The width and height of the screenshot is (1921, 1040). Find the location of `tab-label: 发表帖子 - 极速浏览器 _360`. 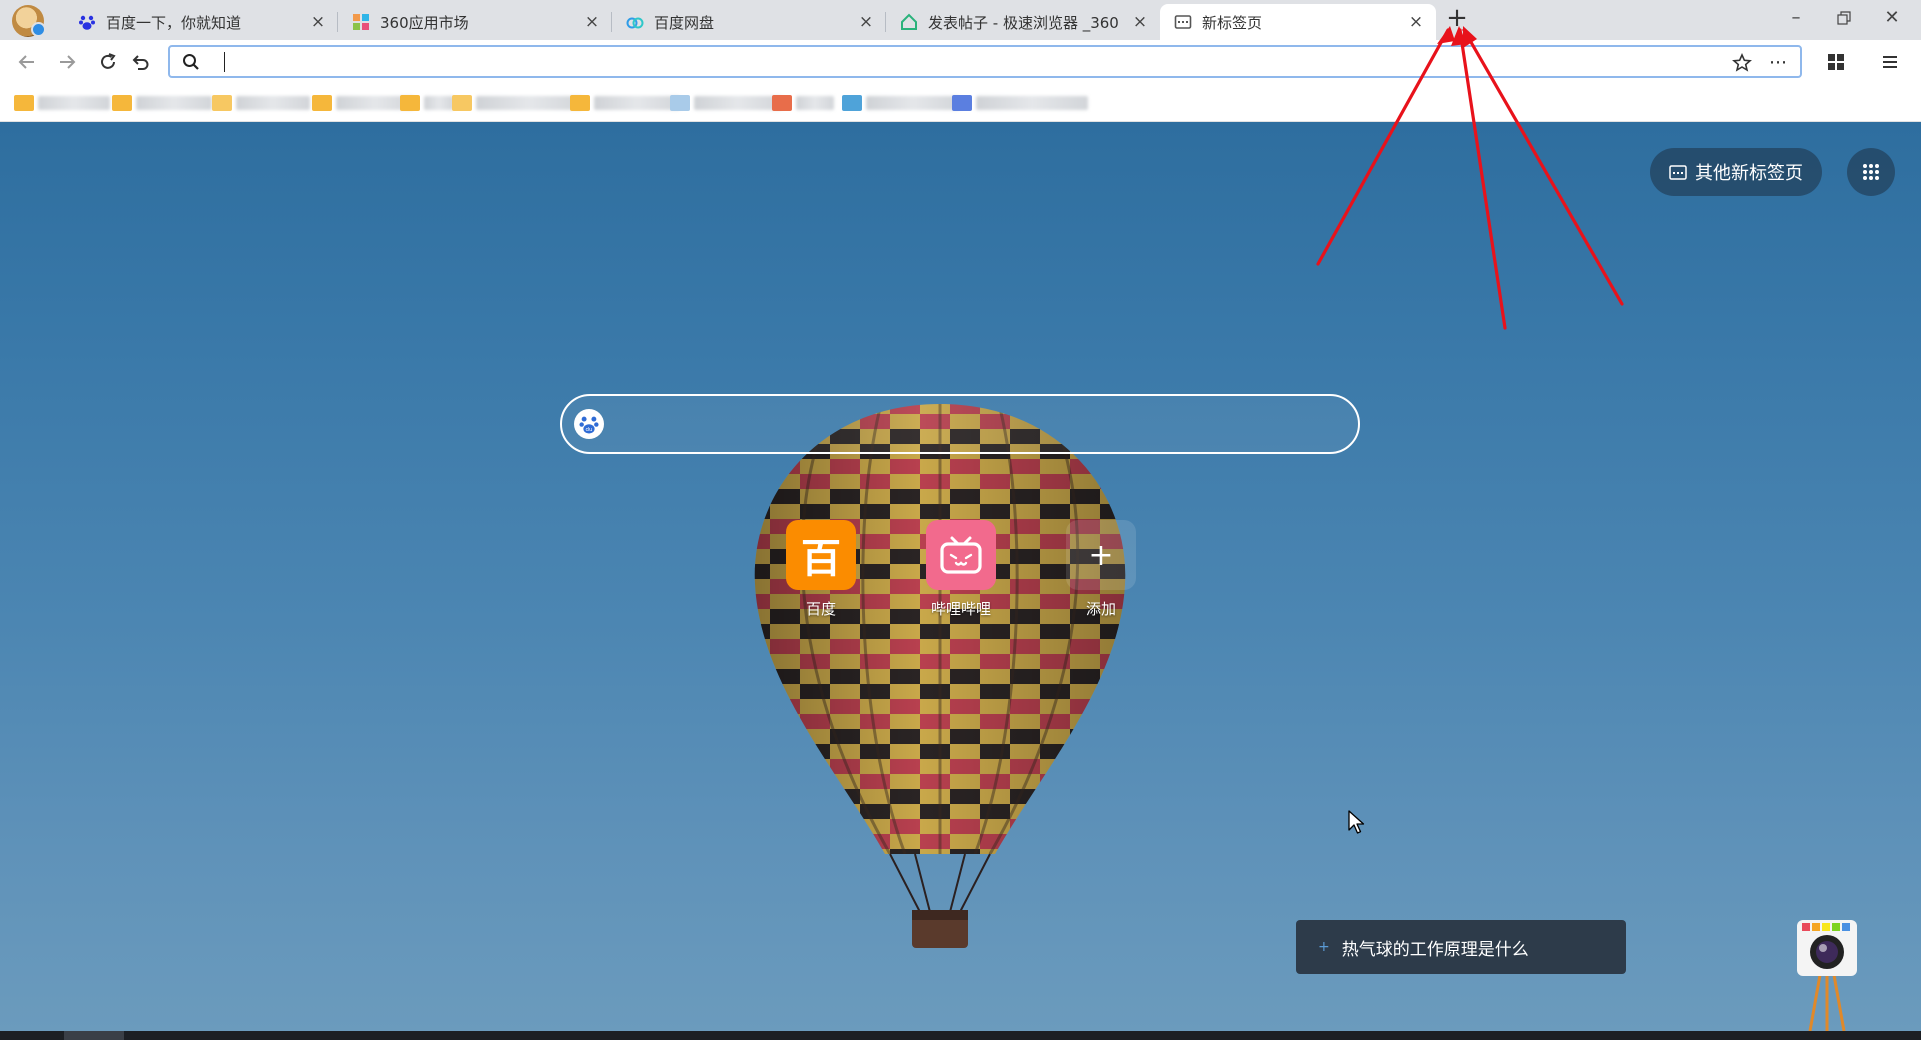

tab-label: 发表帖子 - 极速浏览器 _360 is located at coordinates (1023, 22).